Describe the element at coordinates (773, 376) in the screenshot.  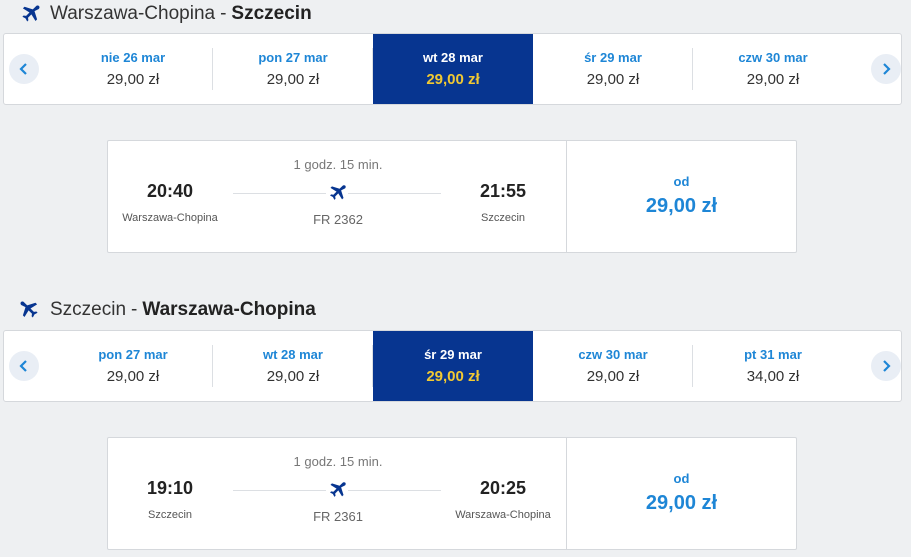
I see `date-price: 34,00 zł` at that location.